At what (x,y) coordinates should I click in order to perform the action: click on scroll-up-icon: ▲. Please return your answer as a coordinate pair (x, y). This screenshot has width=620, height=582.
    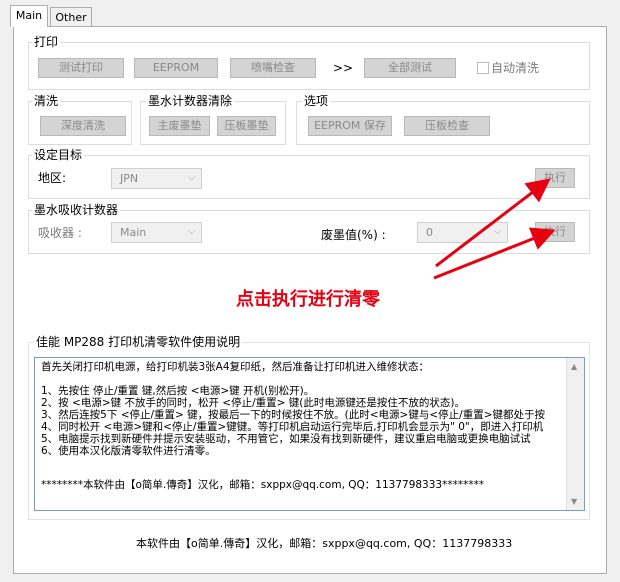
    Looking at the image, I should click on (574, 366).